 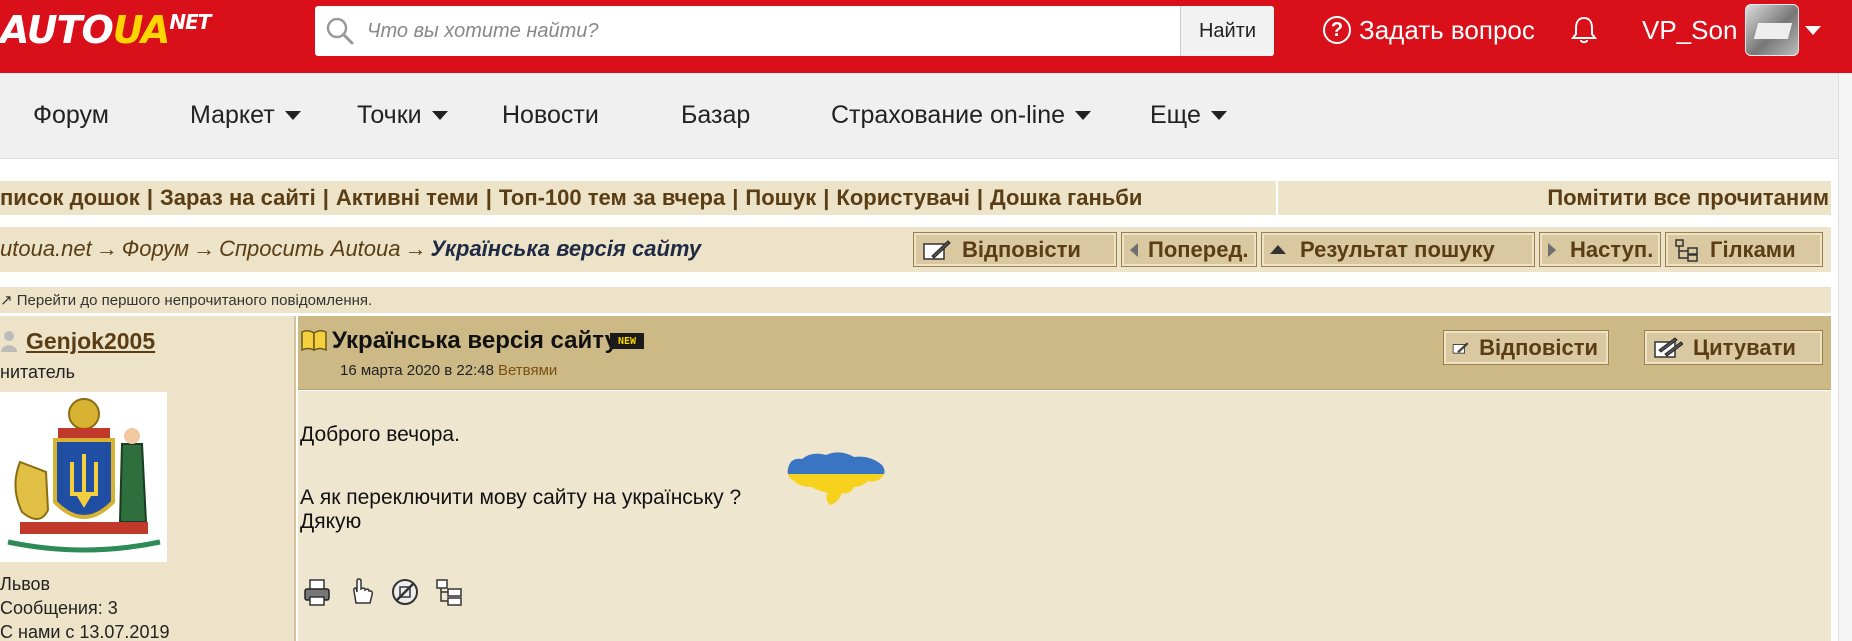 I want to click on reply-button: Відповісти, so click(x=1015, y=249).